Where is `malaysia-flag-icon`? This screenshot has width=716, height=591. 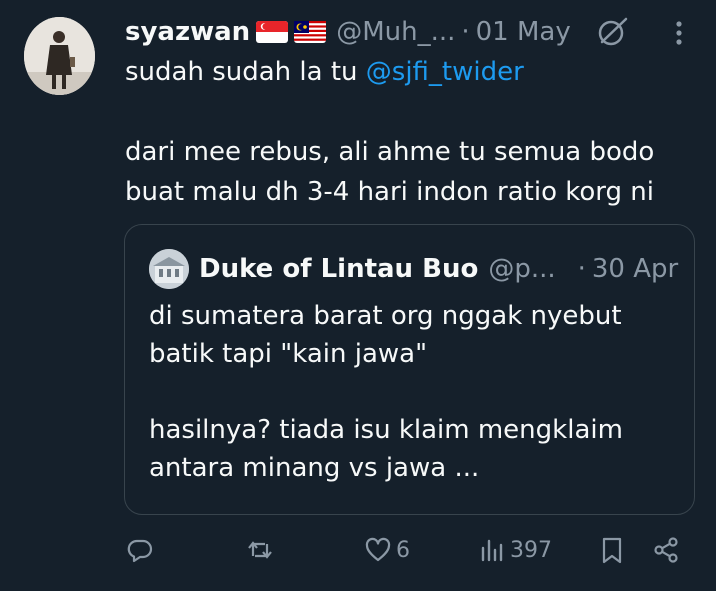 malaysia-flag-icon is located at coordinates (310, 32).